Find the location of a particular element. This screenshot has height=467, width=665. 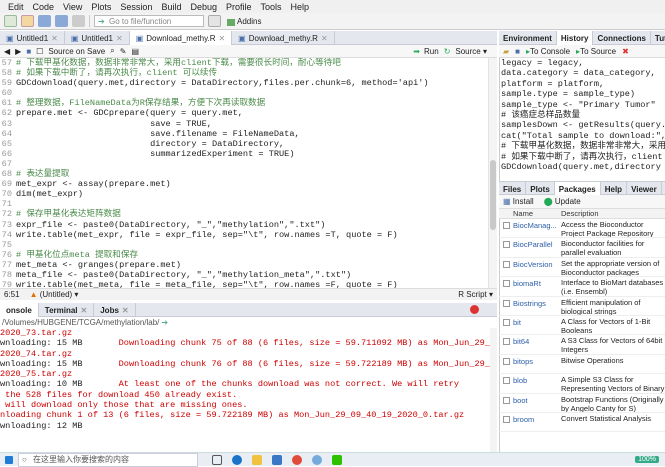

menu-item-session: Session is located at coordinates (136, 7).